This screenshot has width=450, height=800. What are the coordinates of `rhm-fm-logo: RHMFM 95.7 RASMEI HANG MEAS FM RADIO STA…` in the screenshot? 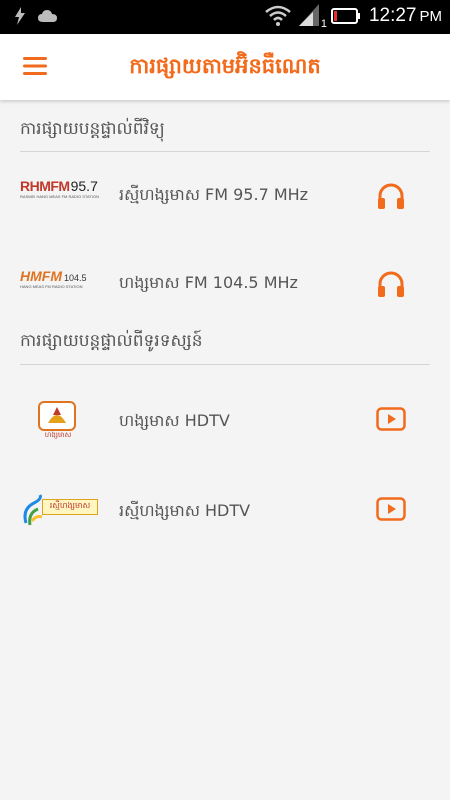 It's located at (60, 198).